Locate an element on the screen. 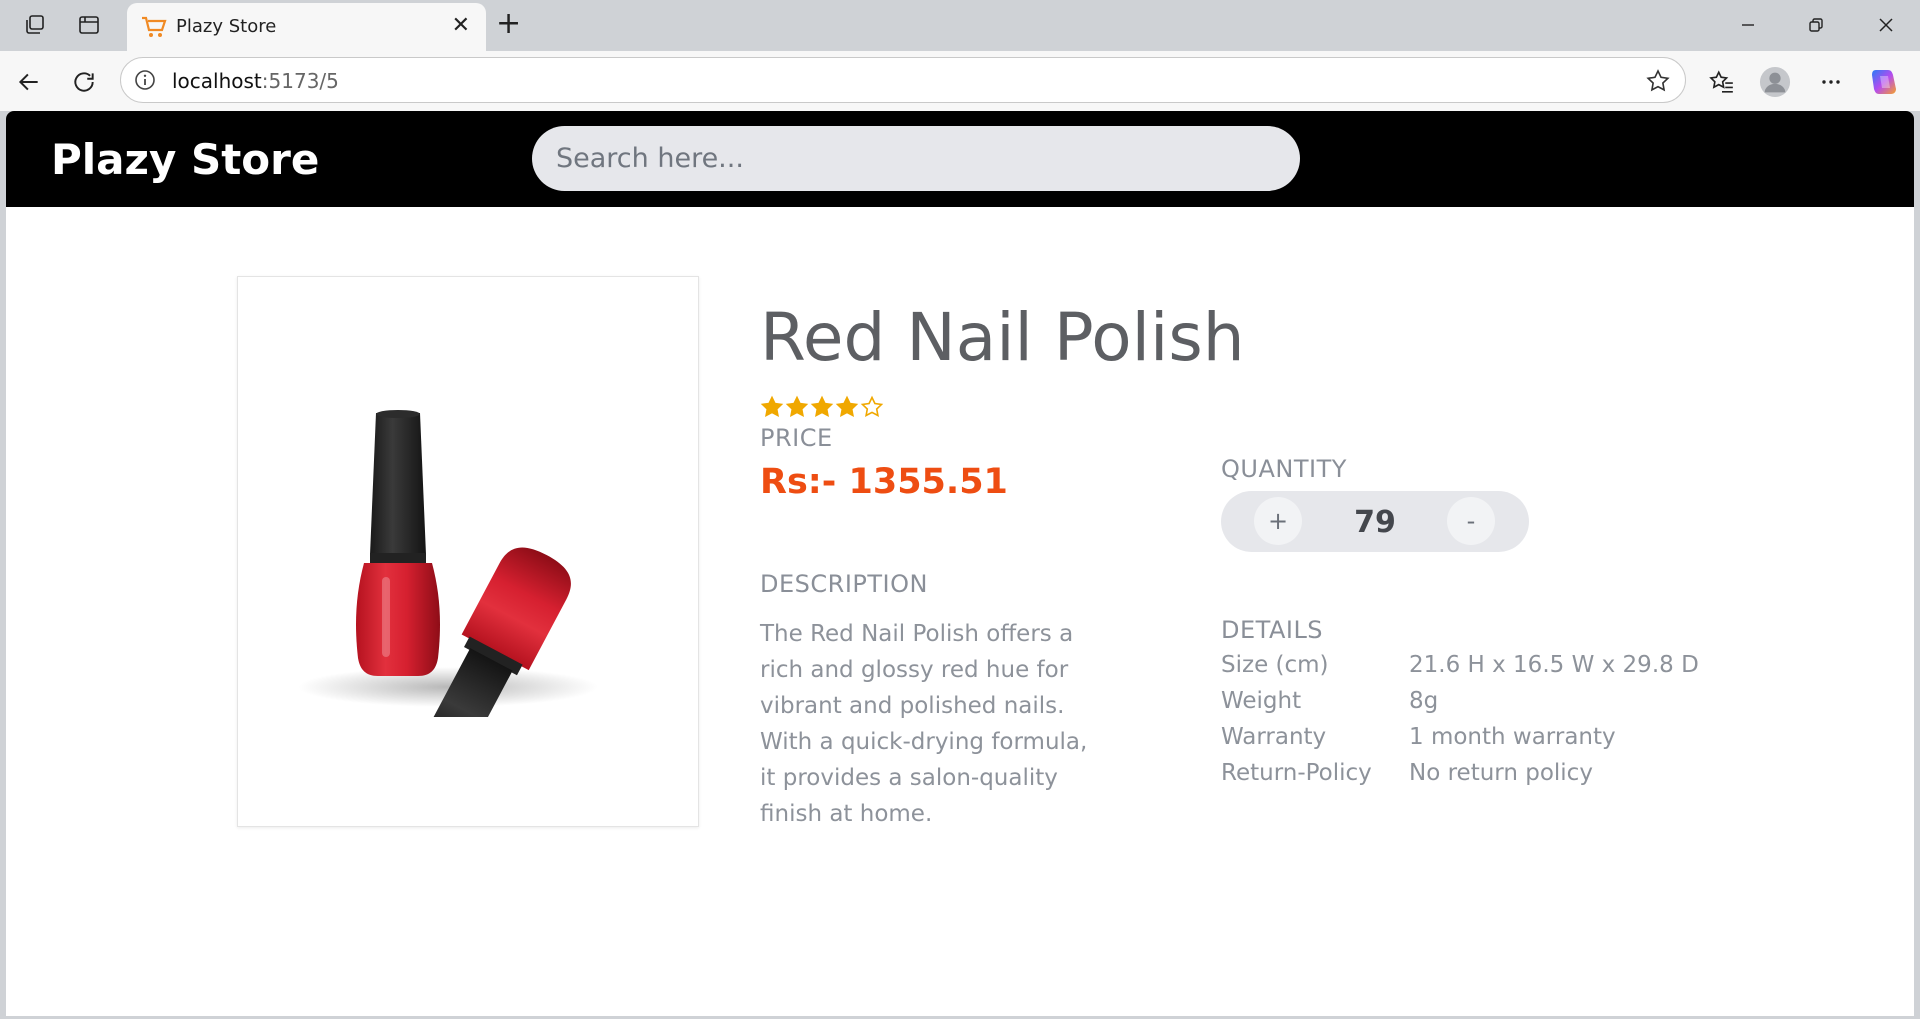 The width and height of the screenshot is (1920, 1019). profile-icon is located at coordinates (1775, 82).